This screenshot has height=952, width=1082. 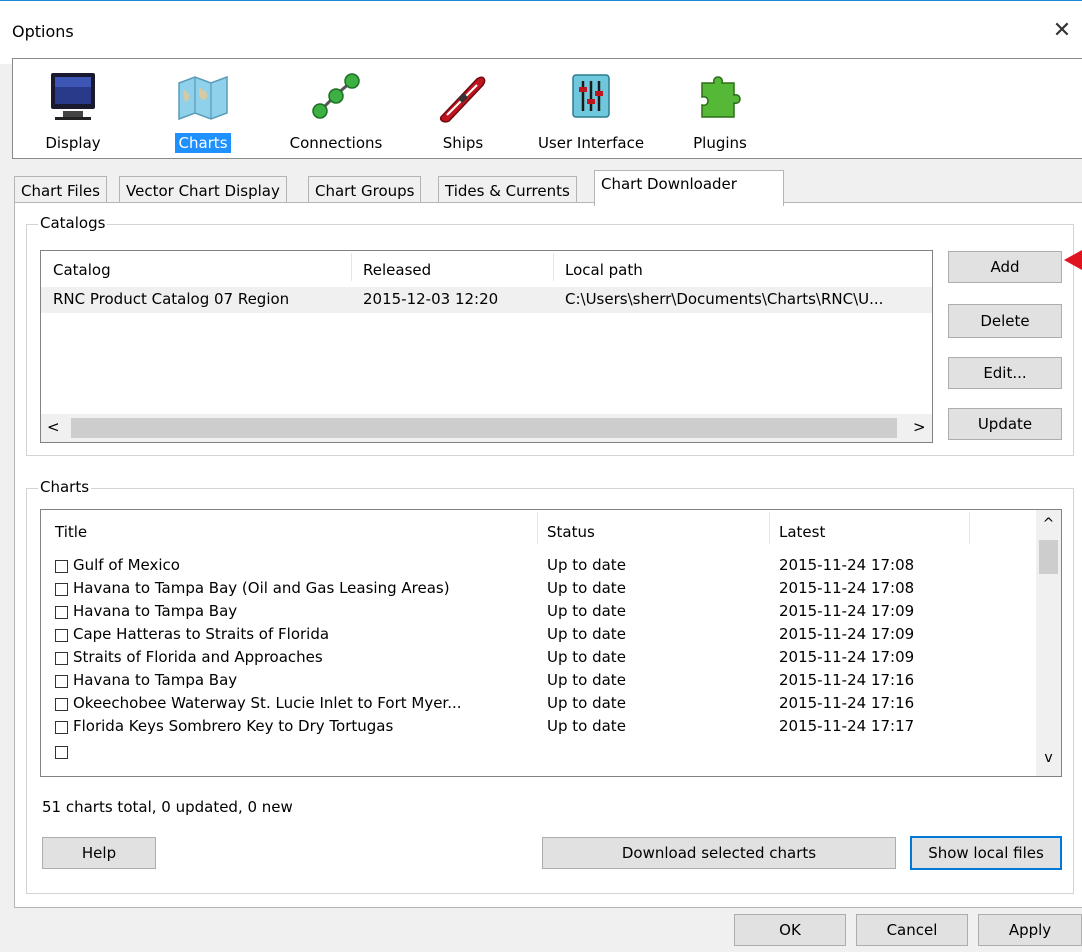 I want to click on catalogs-group-label: Catalogs, so click(x=73, y=223).